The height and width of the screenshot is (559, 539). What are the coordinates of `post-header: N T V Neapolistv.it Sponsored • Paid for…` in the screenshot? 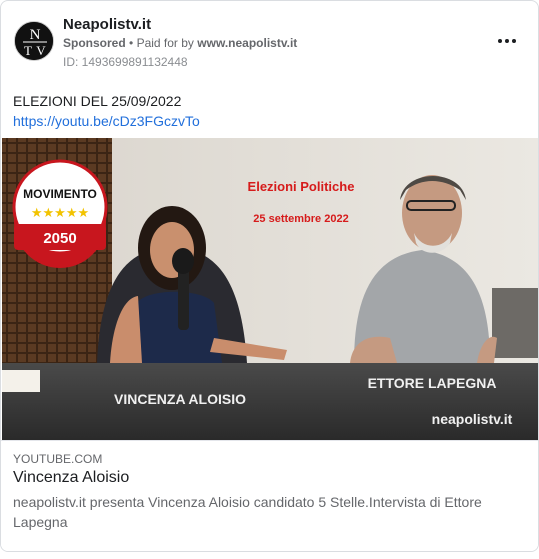 It's located at (270, 45).